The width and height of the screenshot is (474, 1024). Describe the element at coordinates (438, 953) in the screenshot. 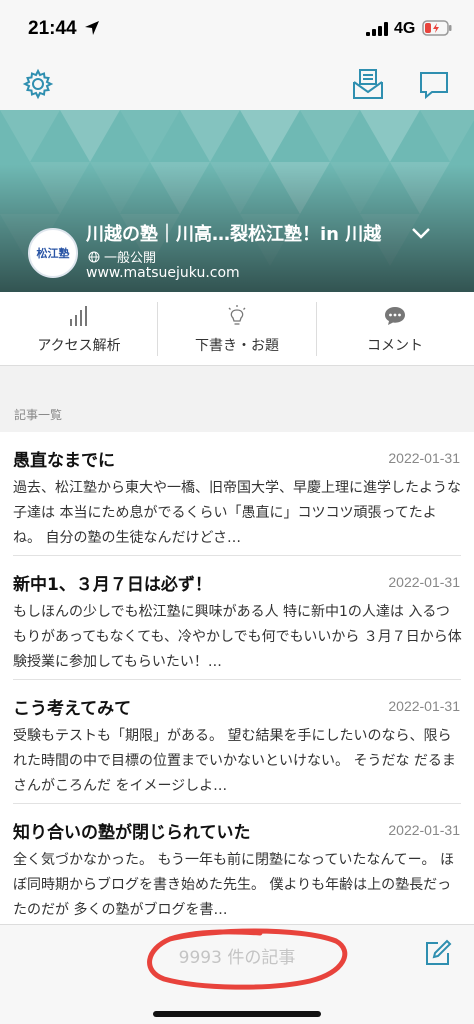

I see `compose-icon` at that location.